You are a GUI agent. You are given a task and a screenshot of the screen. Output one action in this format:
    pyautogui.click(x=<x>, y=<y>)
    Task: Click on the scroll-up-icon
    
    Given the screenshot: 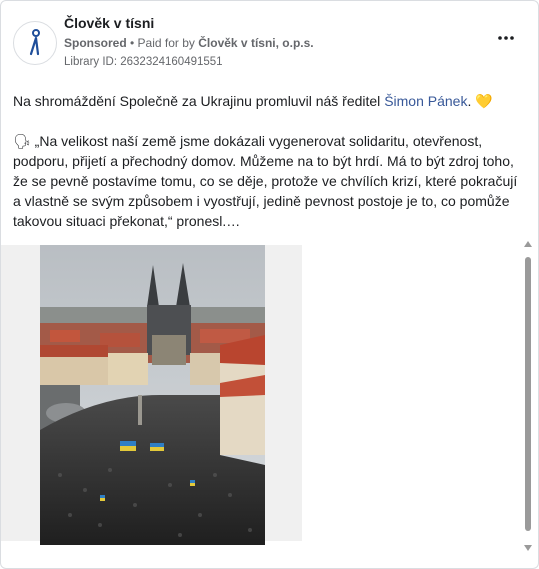 What is the action you would take?
    pyautogui.click(x=528, y=244)
    